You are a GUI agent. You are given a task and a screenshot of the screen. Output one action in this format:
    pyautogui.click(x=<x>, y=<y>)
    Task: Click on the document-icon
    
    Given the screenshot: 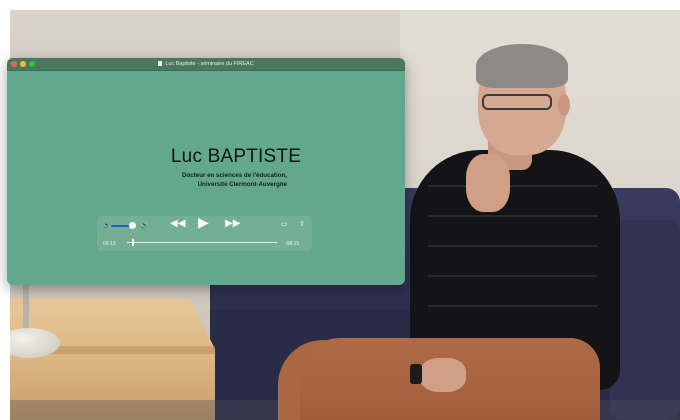 What is the action you would take?
    pyautogui.click(x=160, y=63)
    